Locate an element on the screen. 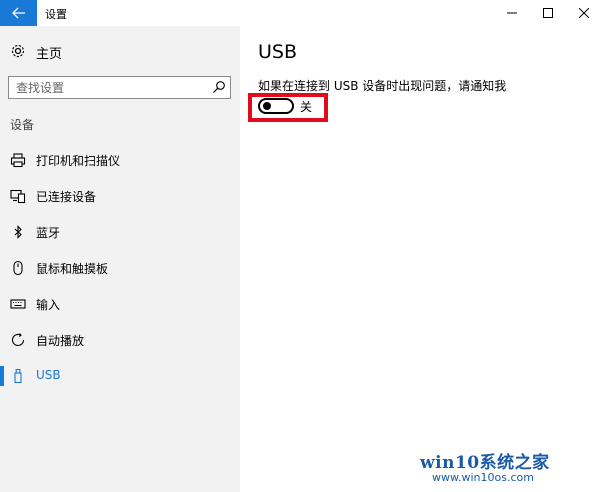  title-bar: 设置 is located at coordinates (300, 13).